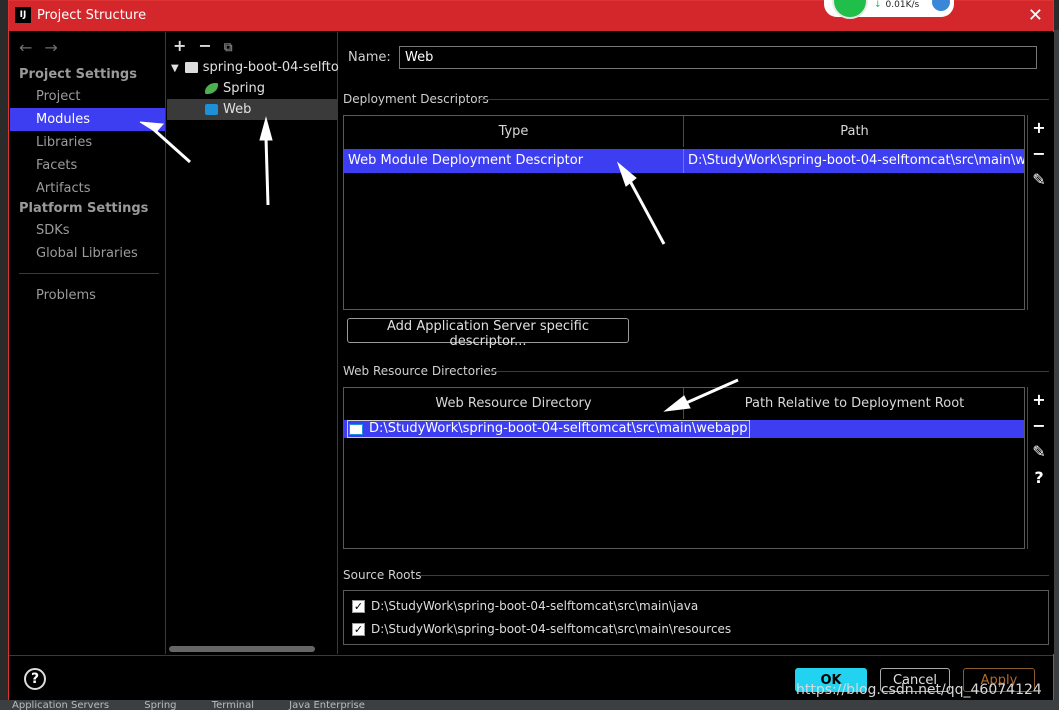 The height and width of the screenshot is (710, 1059). What do you see at coordinates (171, 145) in the screenshot?
I see `arrow-to-modules-shaft` at bounding box center [171, 145].